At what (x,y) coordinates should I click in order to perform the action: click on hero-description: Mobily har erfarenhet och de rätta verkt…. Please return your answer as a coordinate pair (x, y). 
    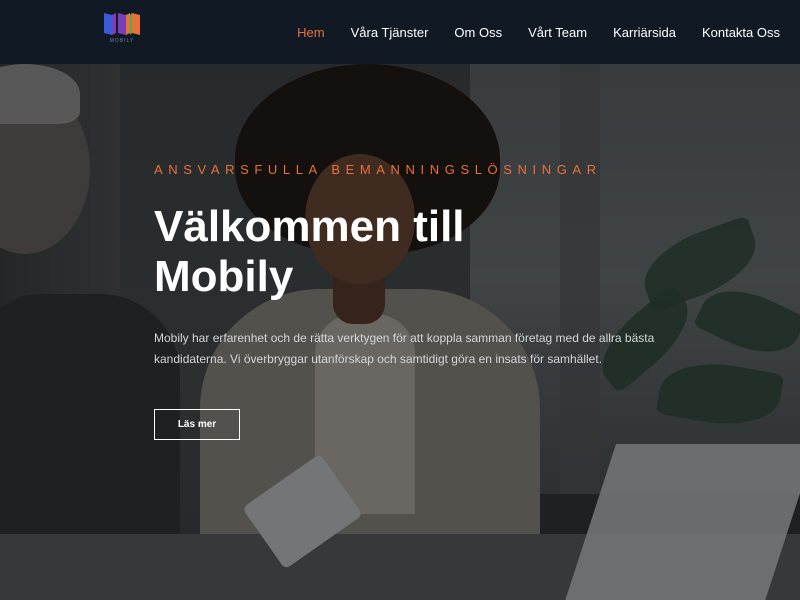
    Looking at the image, I should click on (404, 348).